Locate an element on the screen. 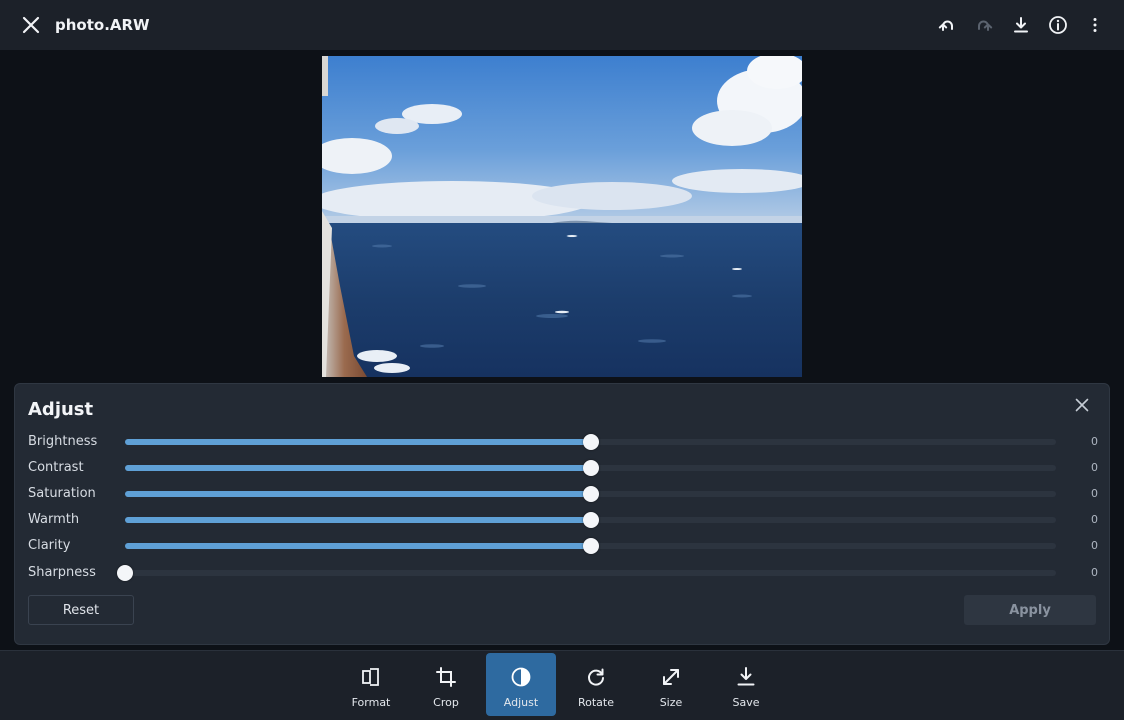 The width and height of the screenshot is (1124, 720). tool-format: Format is located at coordinates (371, 684).